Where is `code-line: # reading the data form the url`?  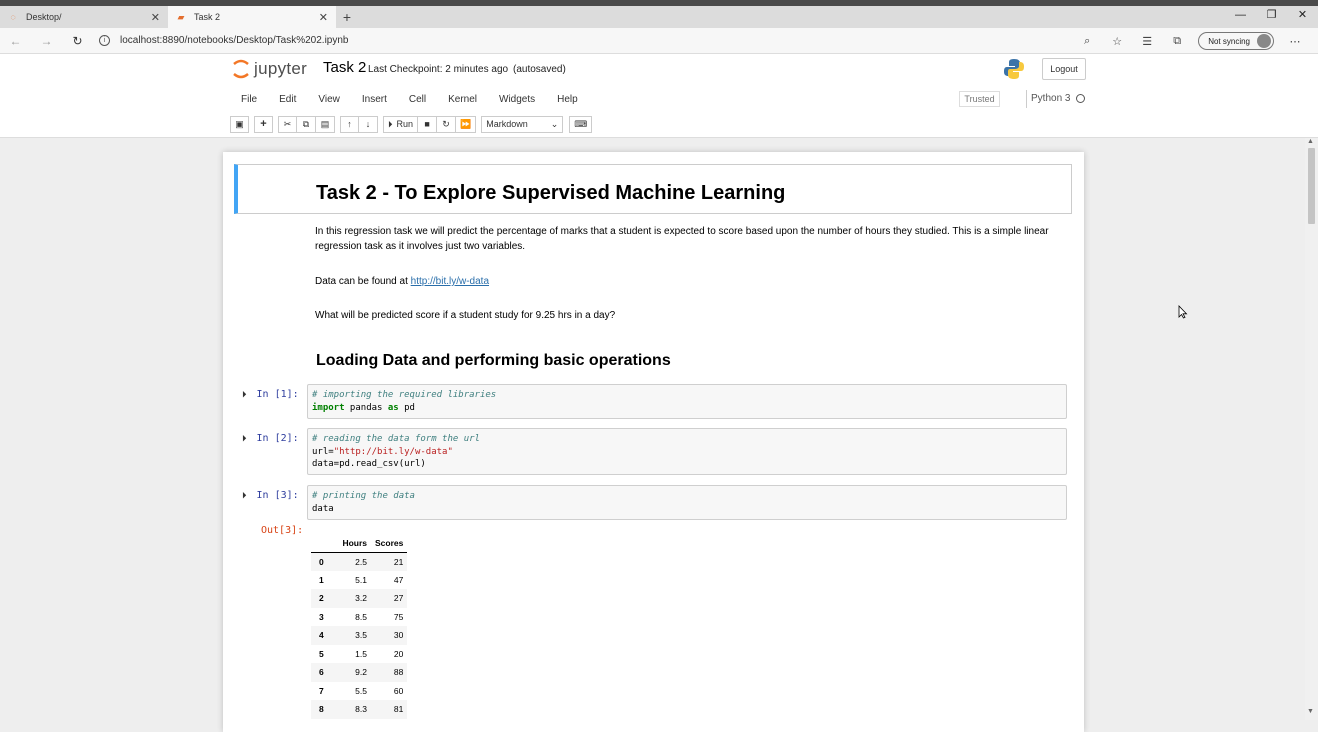
code-line: # reading the data form the url is located at coordinates (687, 439).